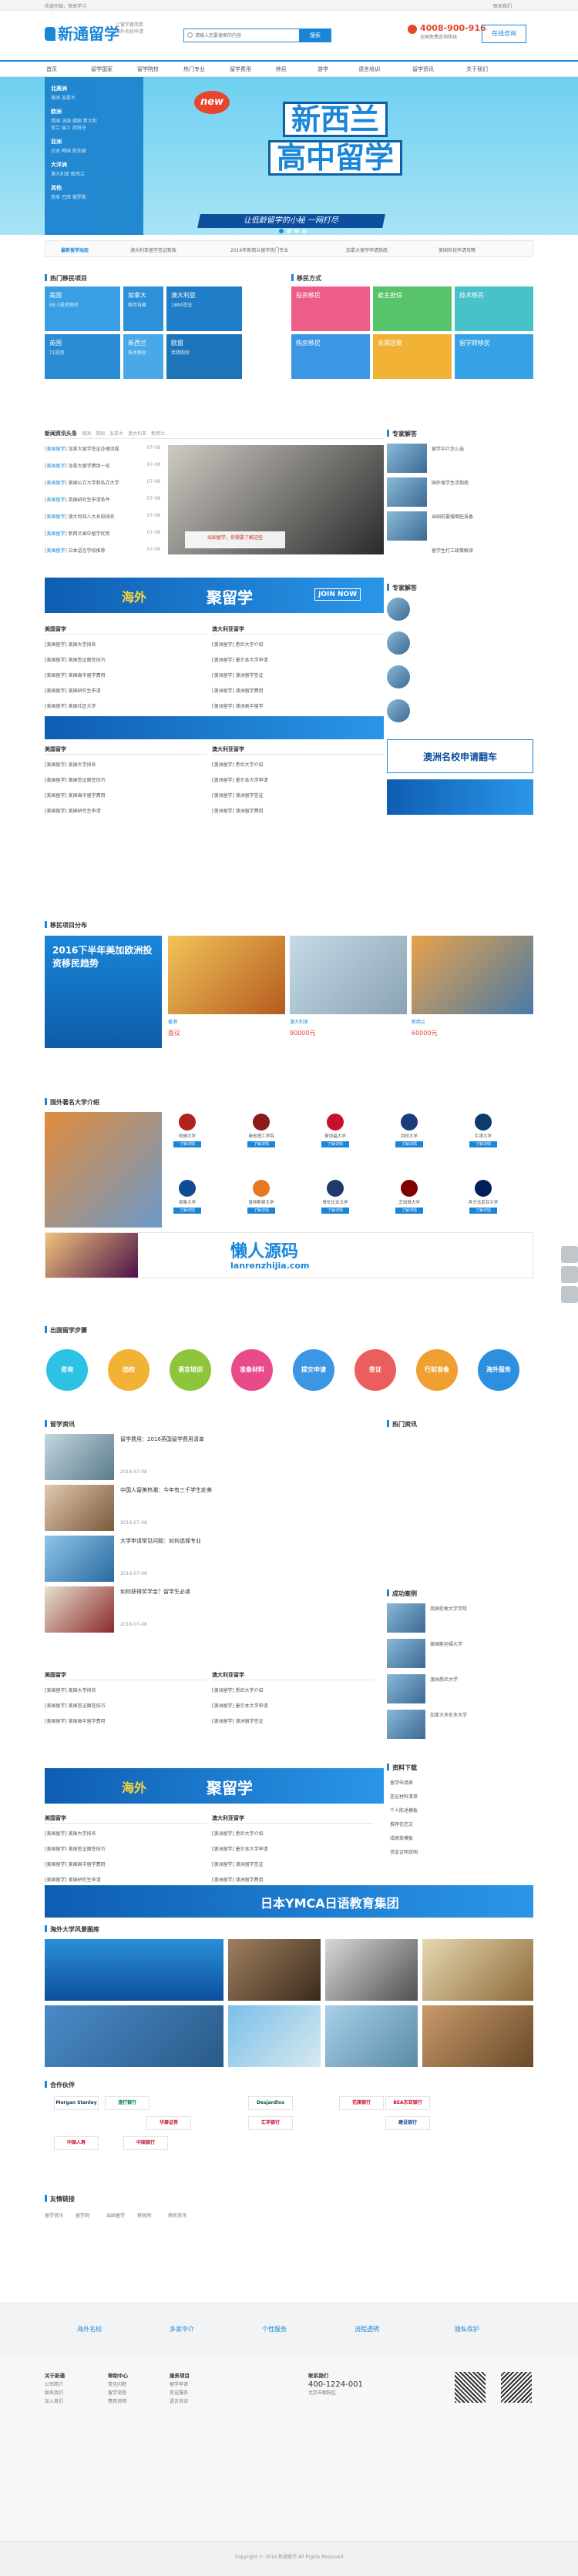  What do you see at coordinates (459, 1811) in the screenshot?
I see `download-item: 个人陈述模板` at bounding box center [459, 1811].